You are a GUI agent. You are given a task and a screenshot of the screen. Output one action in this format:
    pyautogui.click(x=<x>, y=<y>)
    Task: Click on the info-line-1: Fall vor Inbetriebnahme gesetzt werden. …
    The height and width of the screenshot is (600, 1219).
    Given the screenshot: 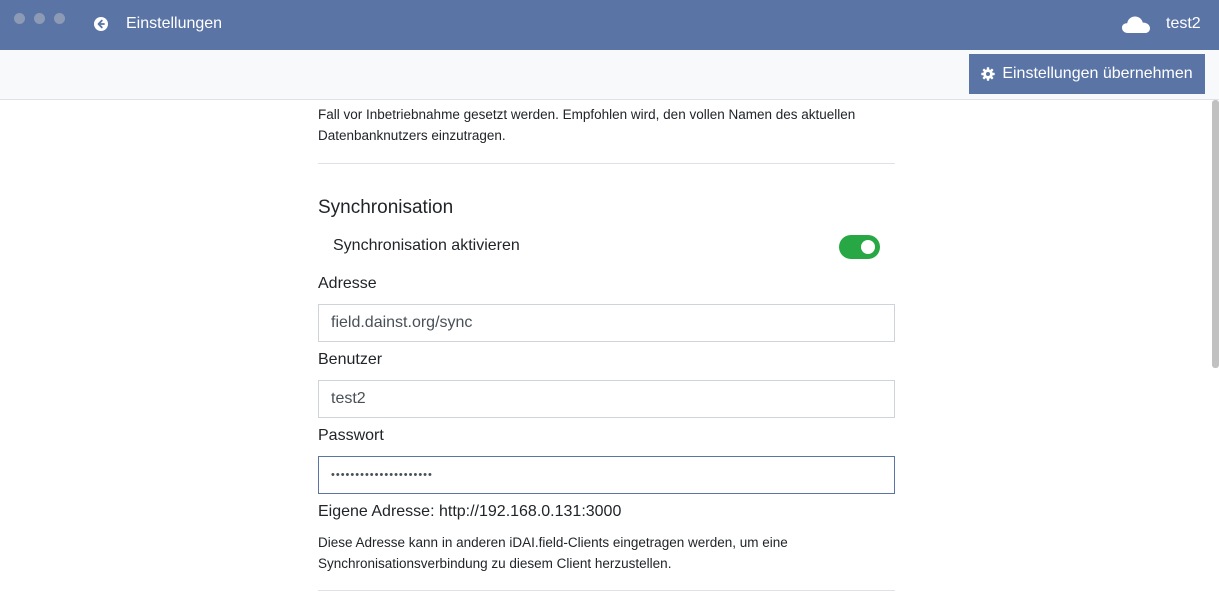 What is the action you would take?
    pyautogui.click(x=587, y=114)
    